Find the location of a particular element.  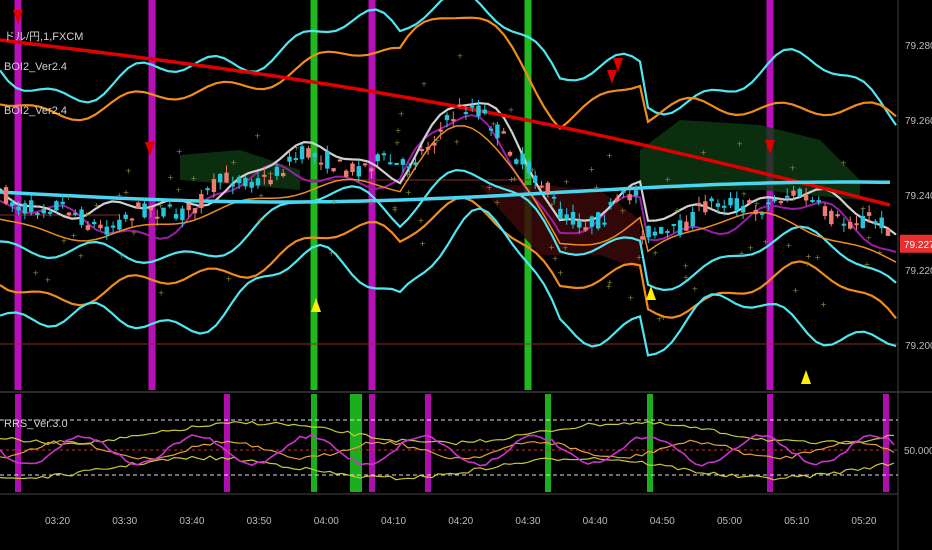

sub-indicator-label: RRS_Ver.3.0 is located at coordinates (36, 424).